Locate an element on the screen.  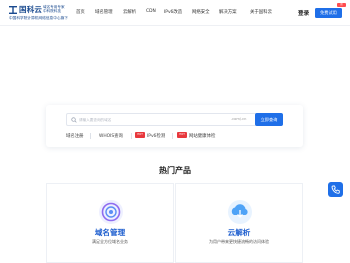
quick-link-ipv6-check: IPv6检测 is located at coordinates (156, 136).